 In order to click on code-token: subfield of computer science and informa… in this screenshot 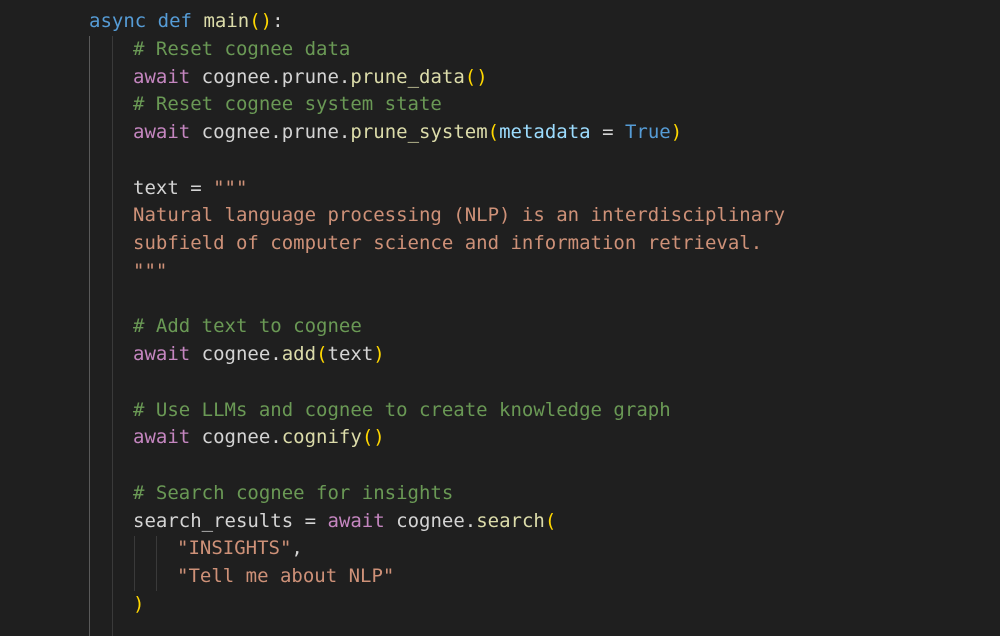, I will do `click(448, 243)`.